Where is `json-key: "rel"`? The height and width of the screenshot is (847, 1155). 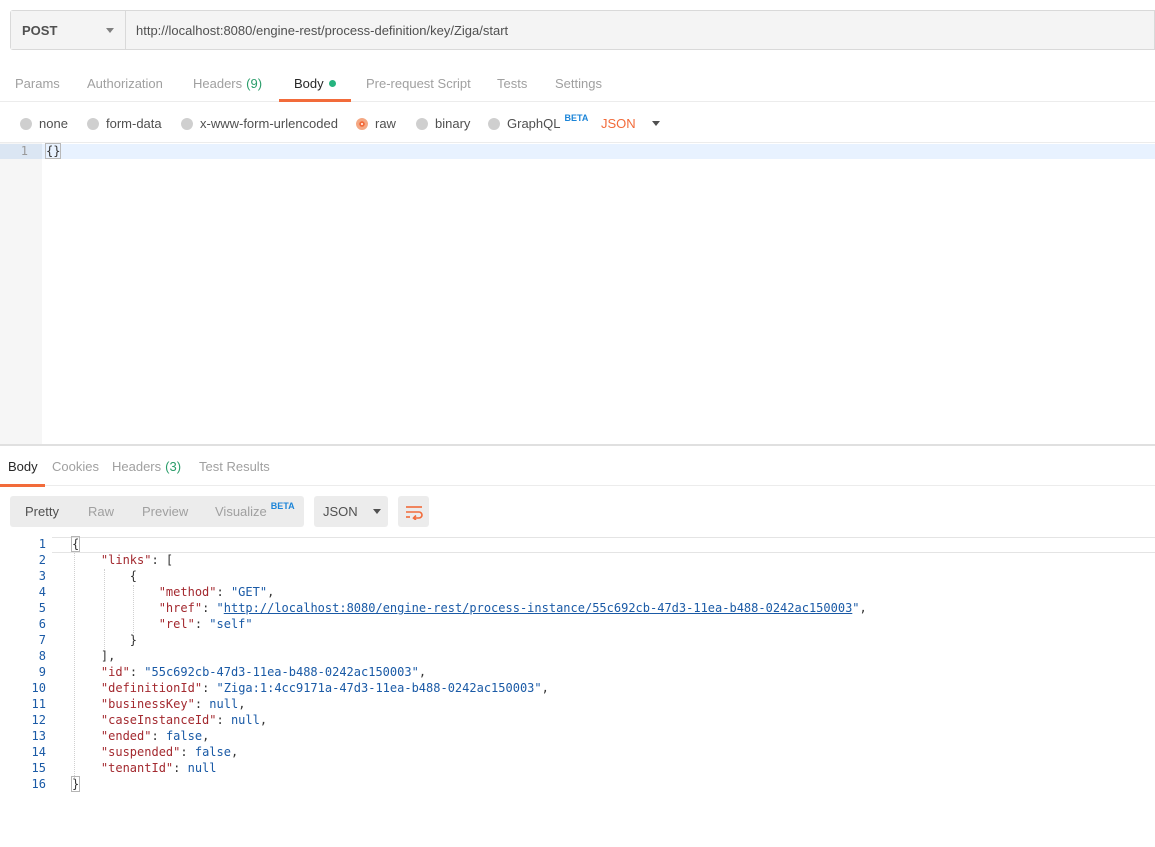
json-key: "rel" is located at coordinates (176, 624).